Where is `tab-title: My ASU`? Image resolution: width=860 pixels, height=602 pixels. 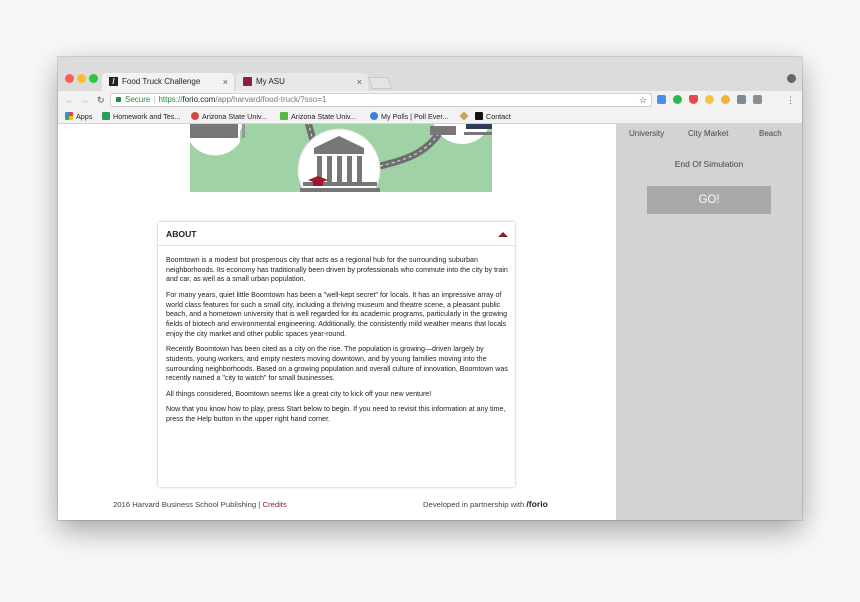
tab-title: My ASU is located at coordinates (270, 81).